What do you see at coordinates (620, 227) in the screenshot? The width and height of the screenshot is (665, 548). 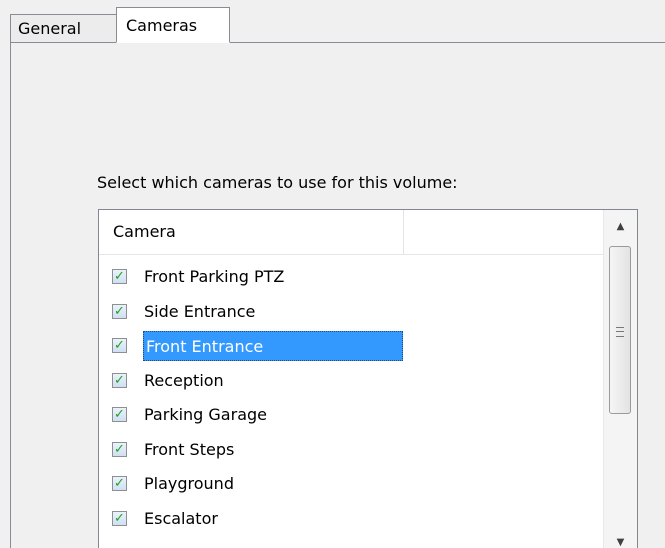 I see `scroll-up-arrow-icon: ▲` at bounding box center [620, 227].